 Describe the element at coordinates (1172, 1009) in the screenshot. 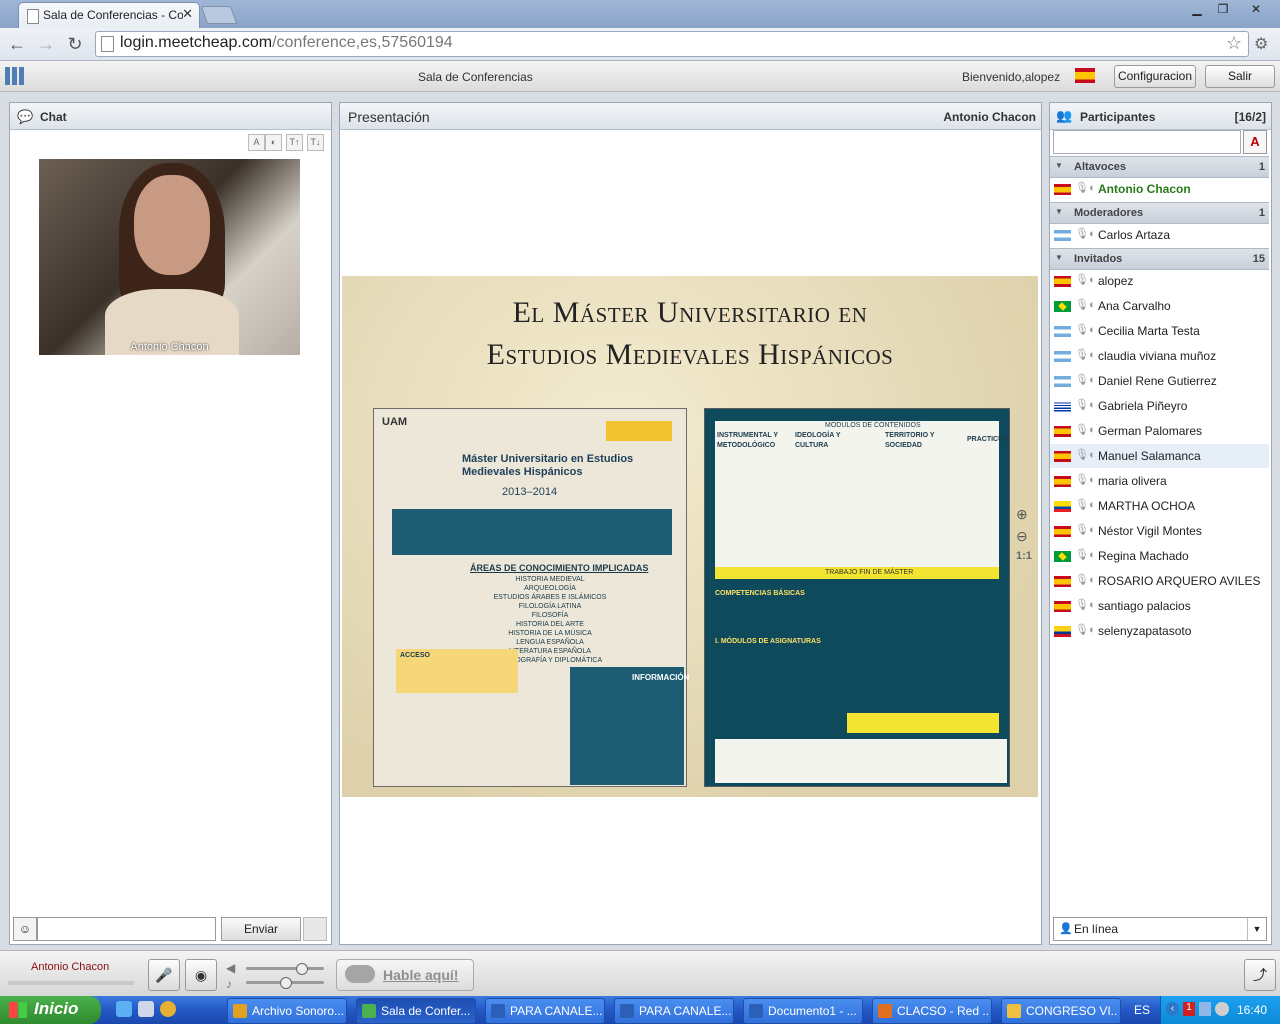

I see `tray-expand-icon: ‹` at that location.